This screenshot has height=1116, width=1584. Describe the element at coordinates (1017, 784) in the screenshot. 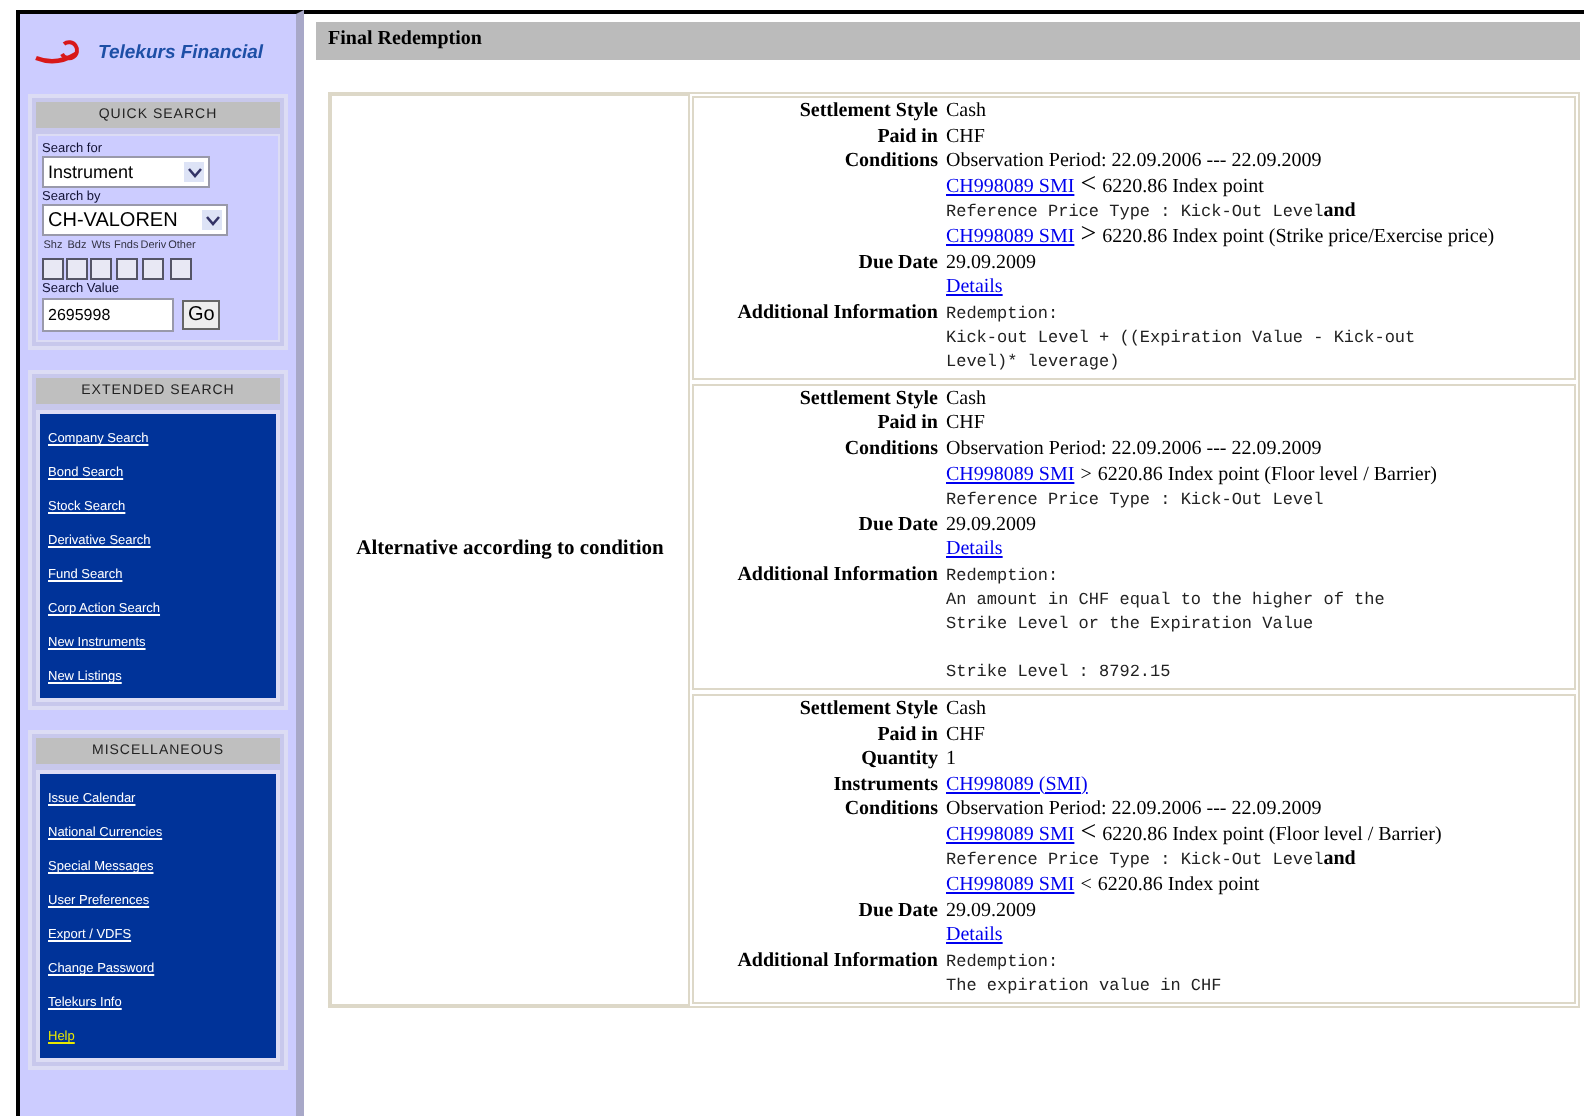

I see `instrument-link: CH998089 (SMI)` at that location.